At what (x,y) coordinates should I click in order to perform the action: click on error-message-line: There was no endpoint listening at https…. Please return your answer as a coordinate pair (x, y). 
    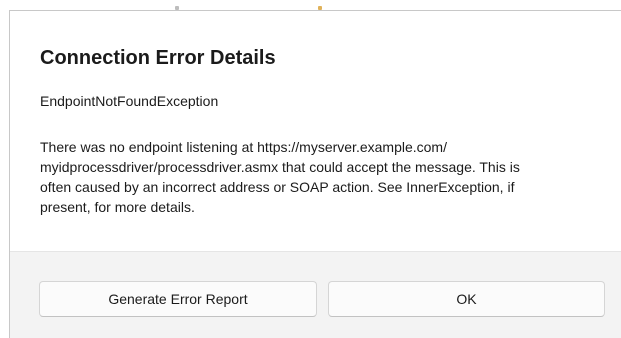
    Looking at the image, I should click on (243, 147).